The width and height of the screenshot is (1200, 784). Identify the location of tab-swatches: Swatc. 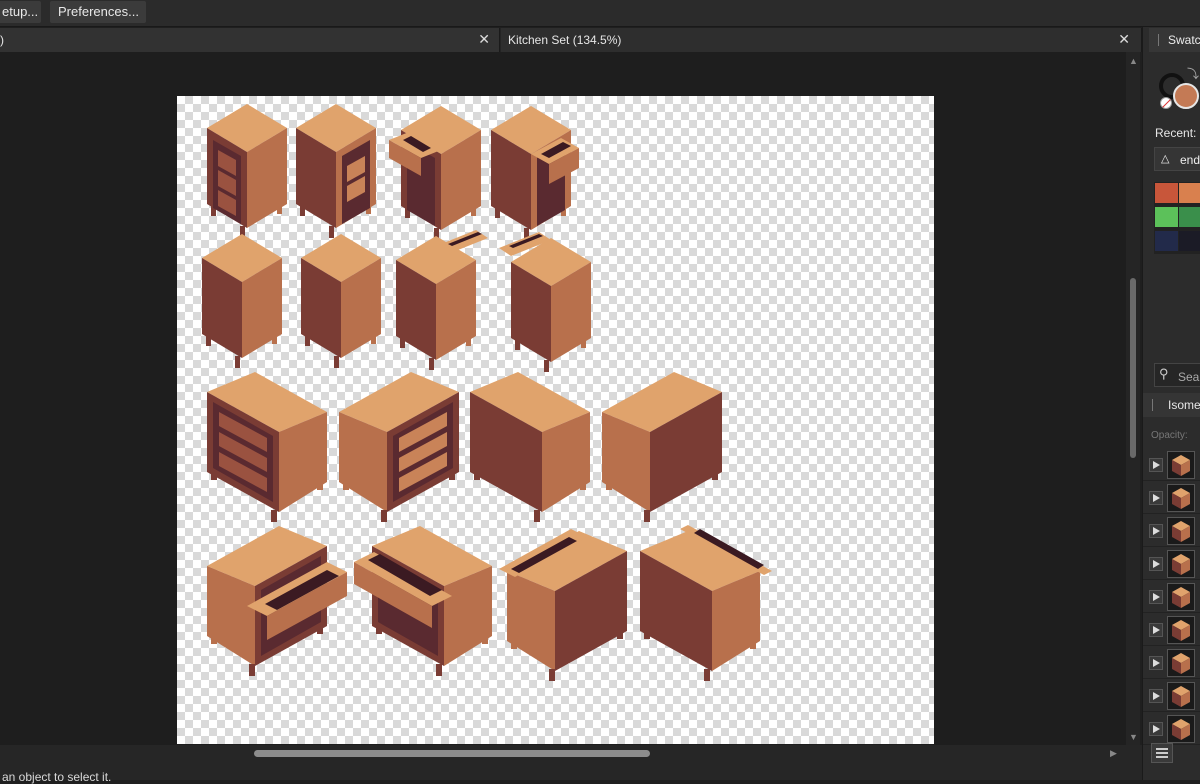
(1174, 40).